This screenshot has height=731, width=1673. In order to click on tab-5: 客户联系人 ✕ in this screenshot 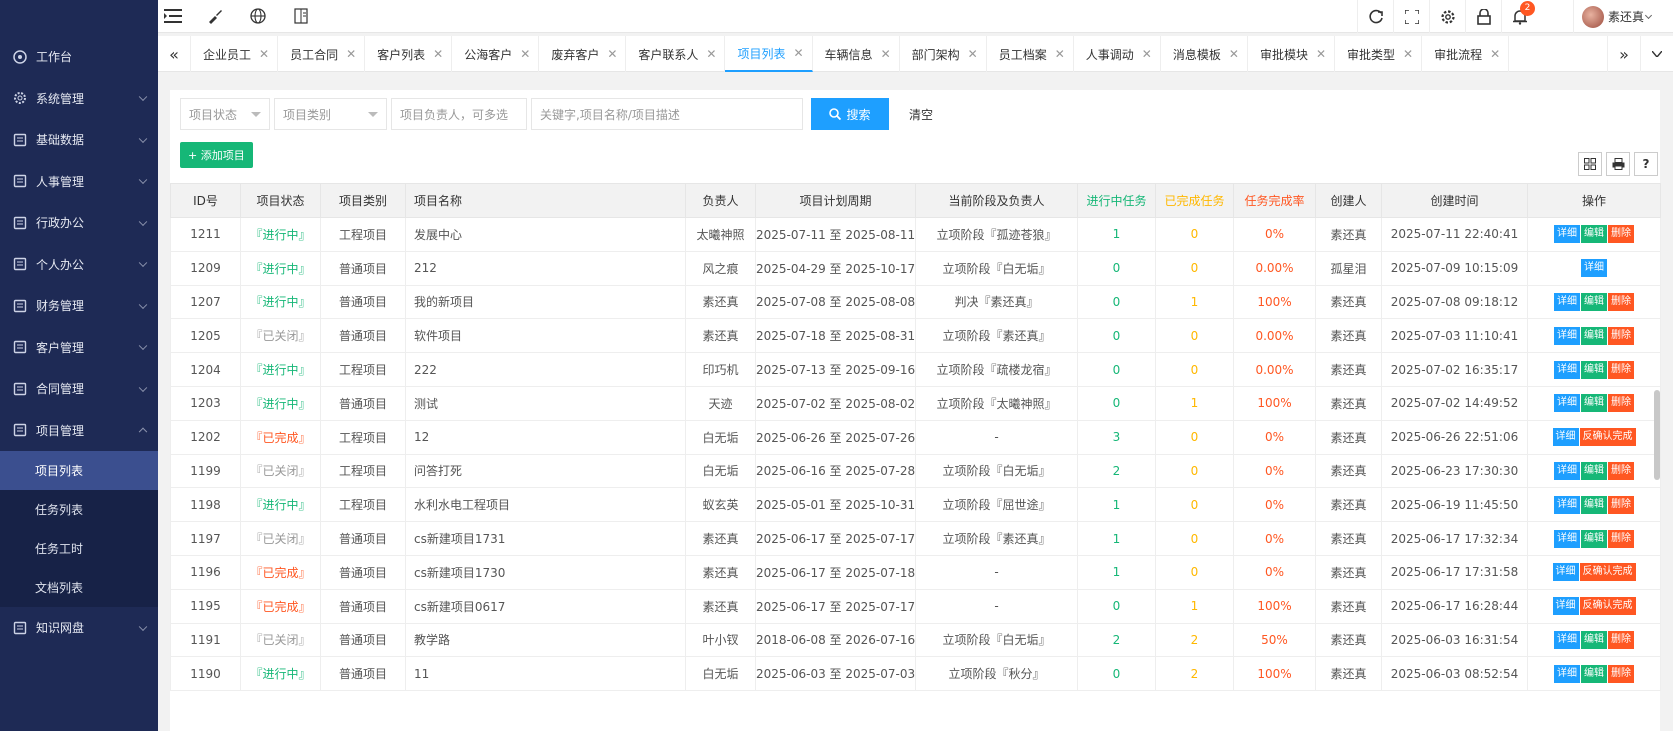, I will do `click(676, 54)`.